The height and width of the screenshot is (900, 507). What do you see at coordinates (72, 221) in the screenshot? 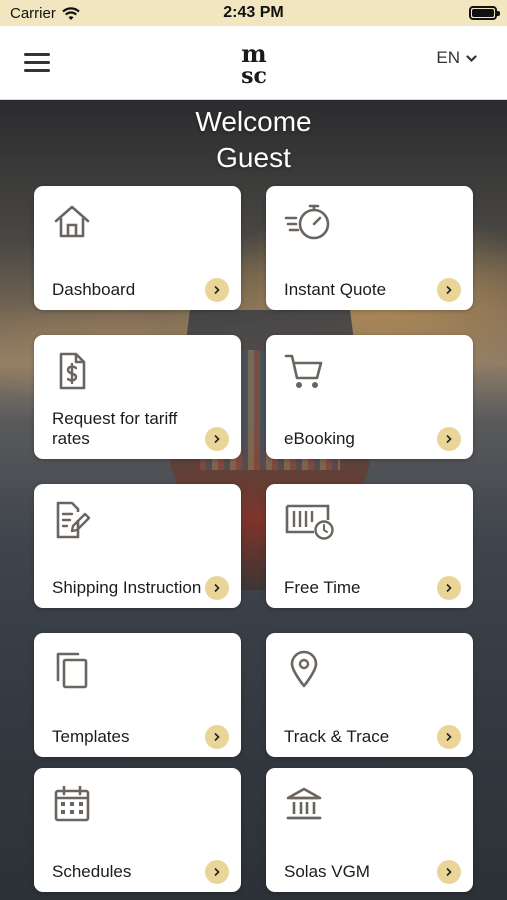
I see `home-icon` at bounding box center [72, 221].